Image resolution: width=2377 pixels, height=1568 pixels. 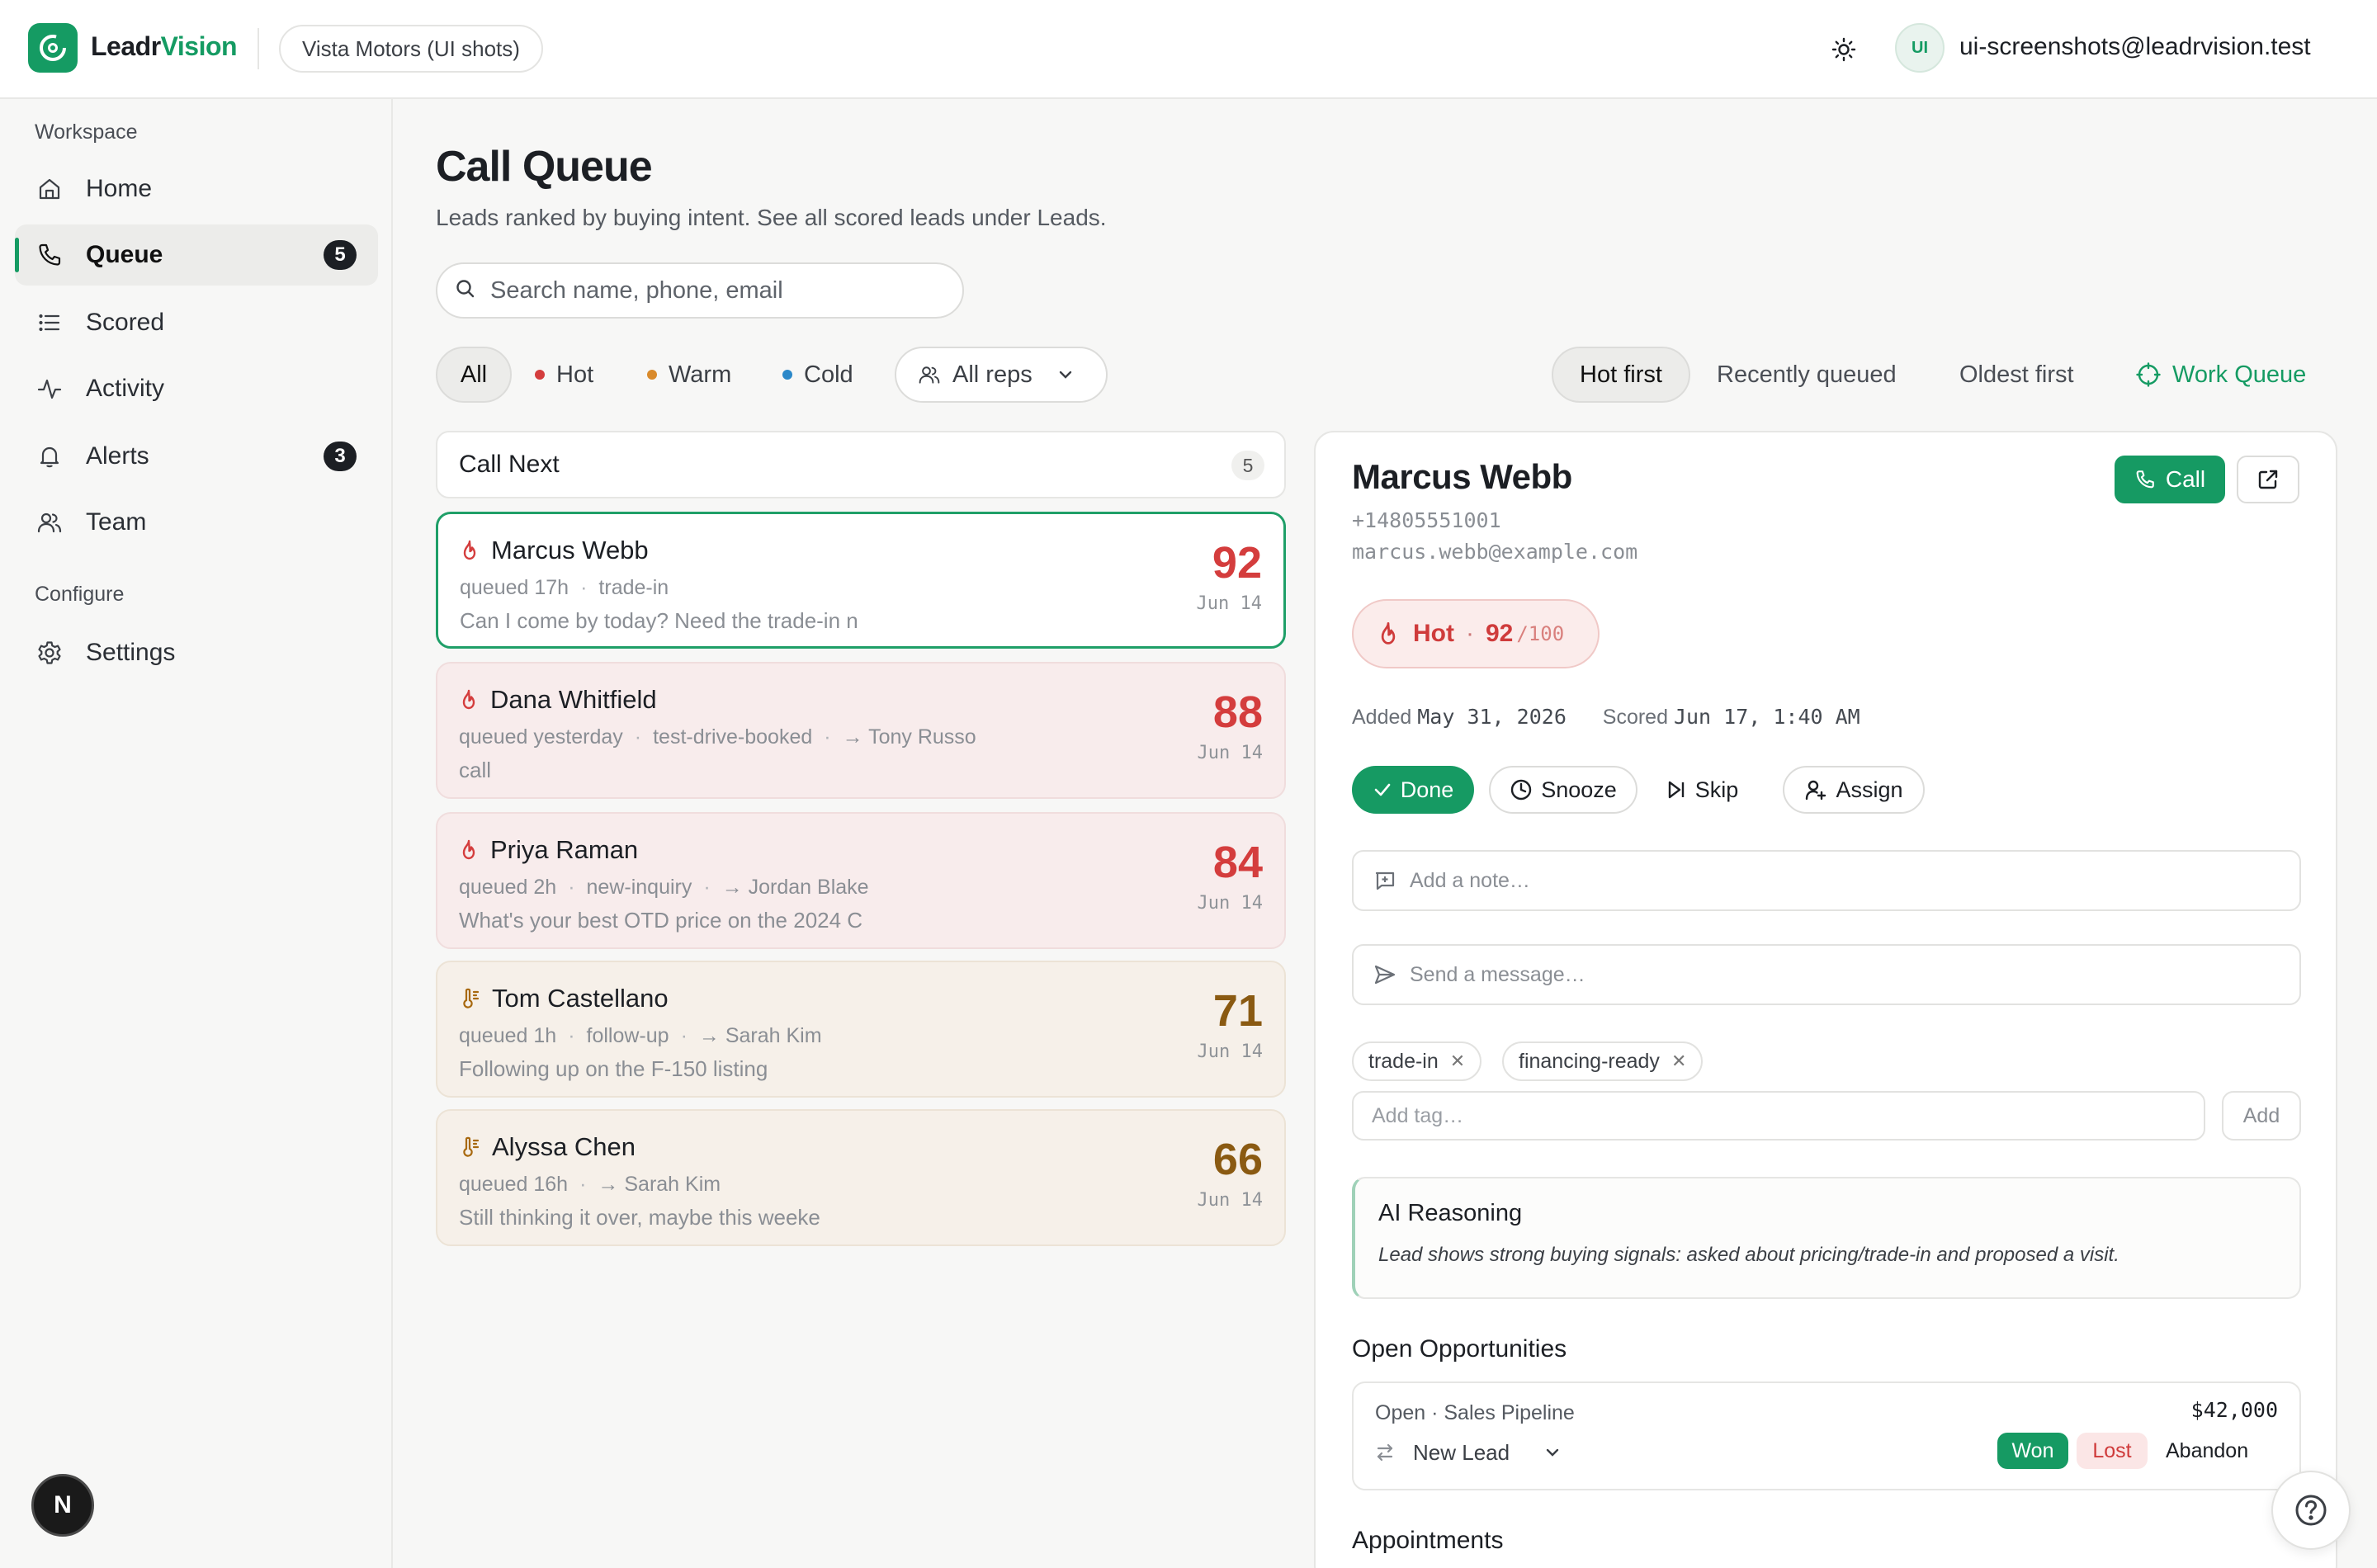 What do you see at coordinates (544, 167) in the screenshot?
I see `page-title: Call Queue` at bounding box center [544, 167].